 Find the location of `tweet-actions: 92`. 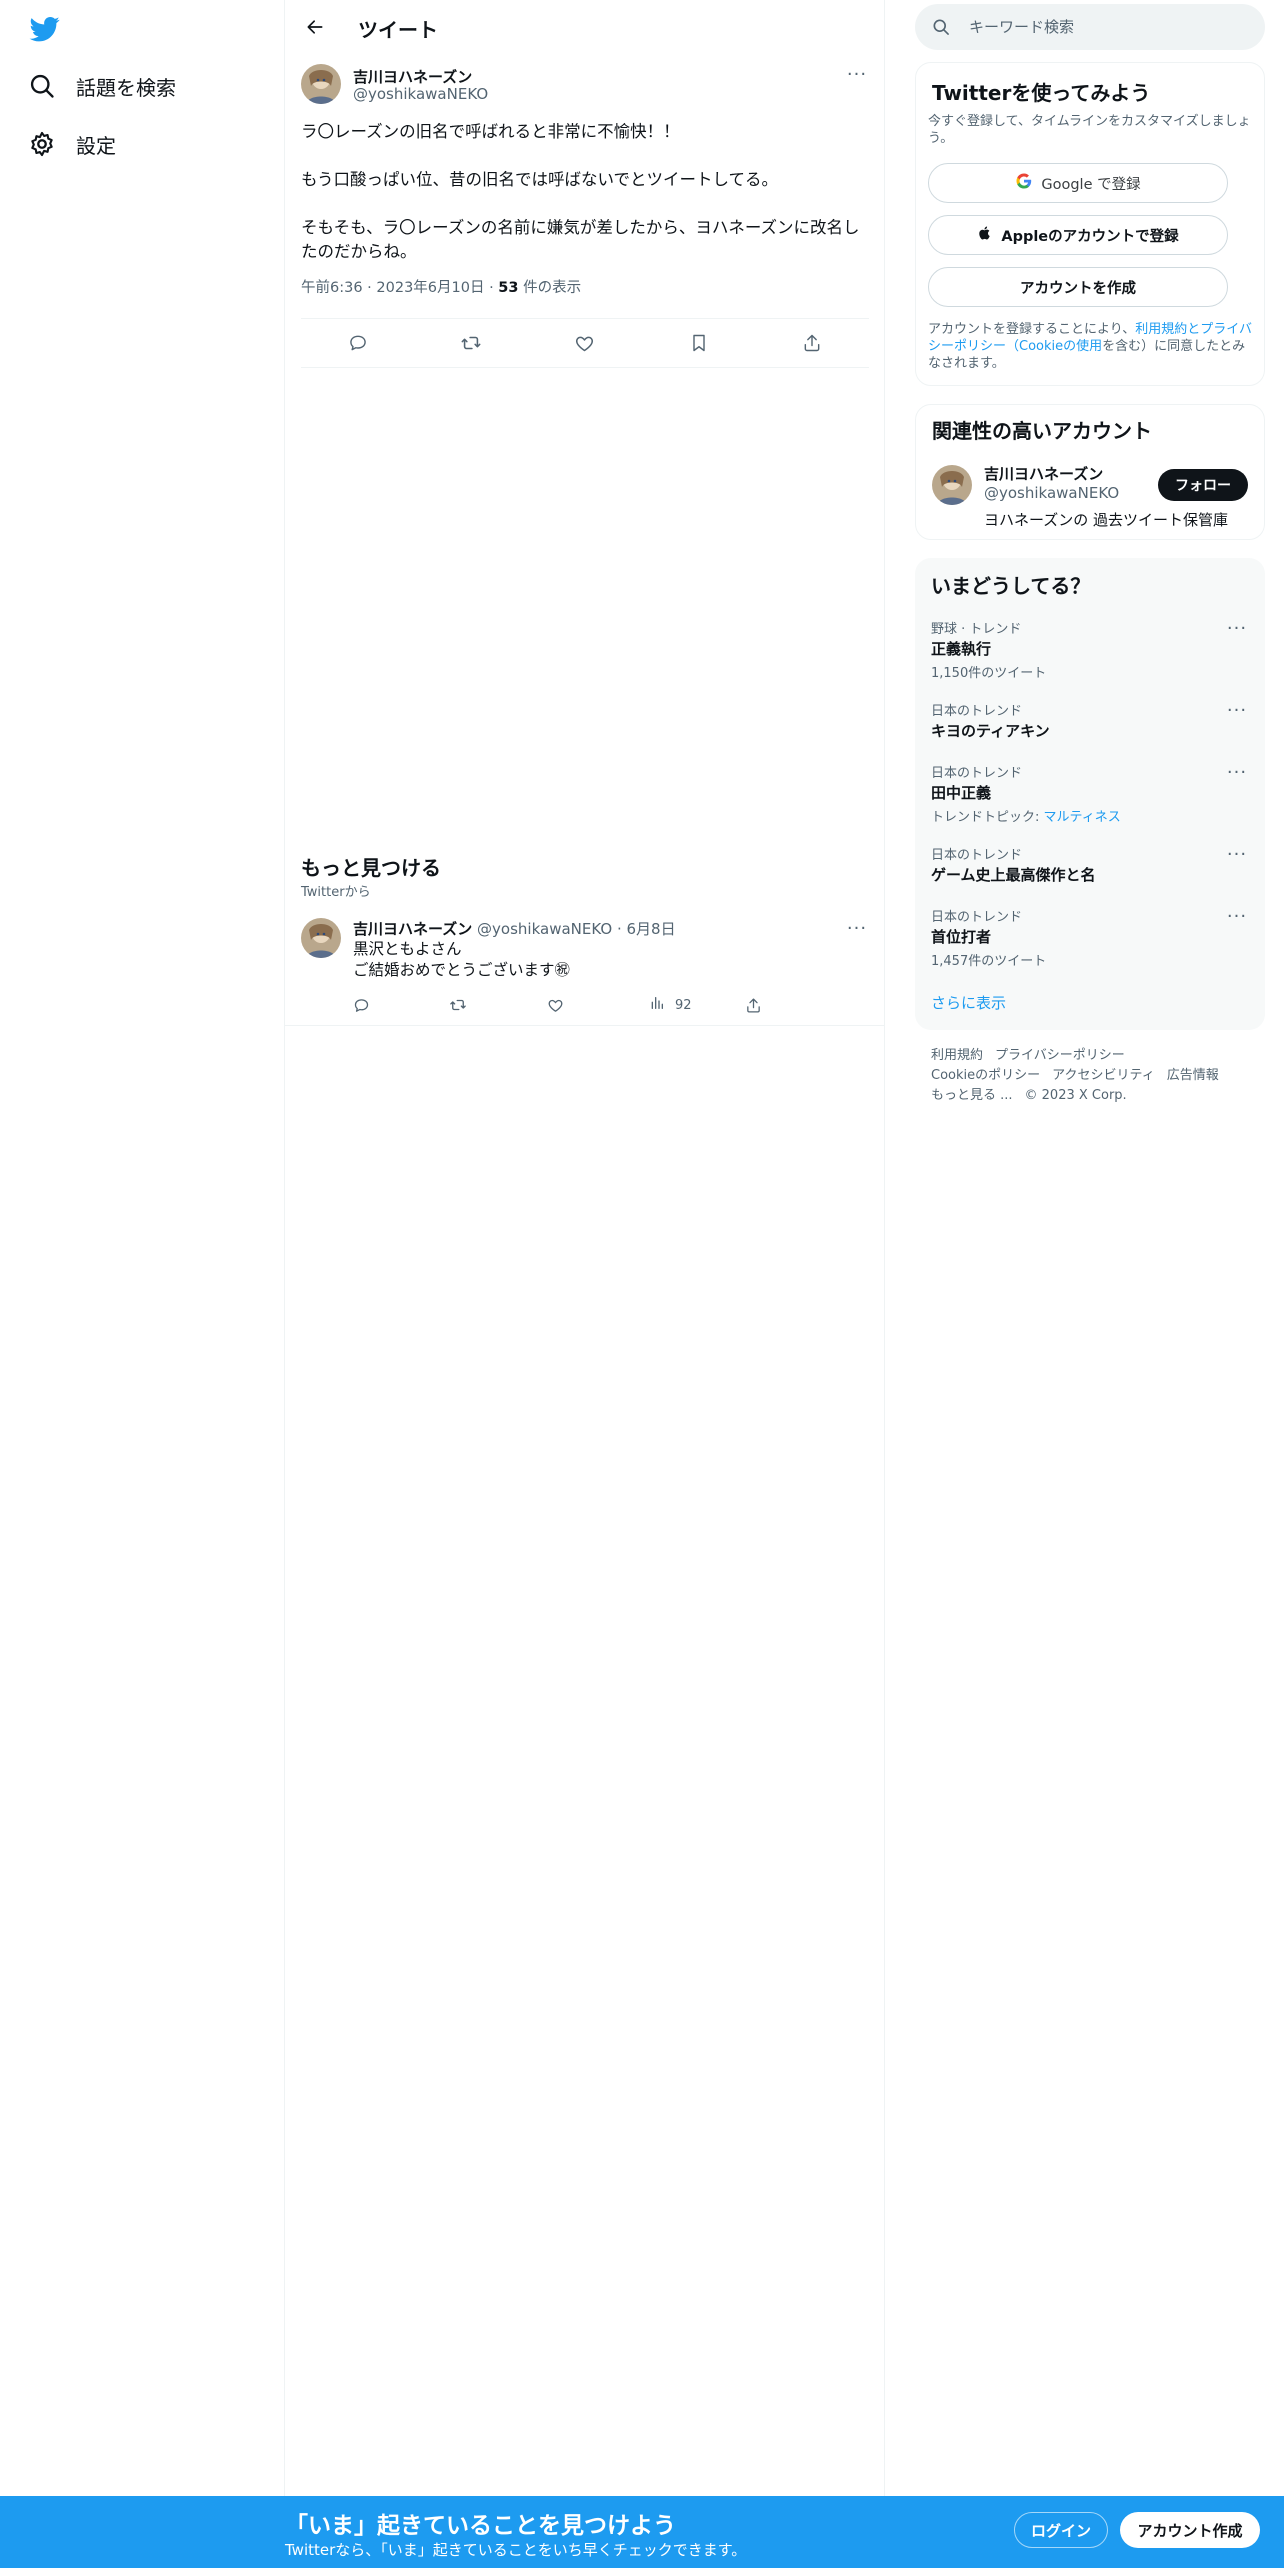

tweet-actions: 92 is located at coordinates (573, 1005).